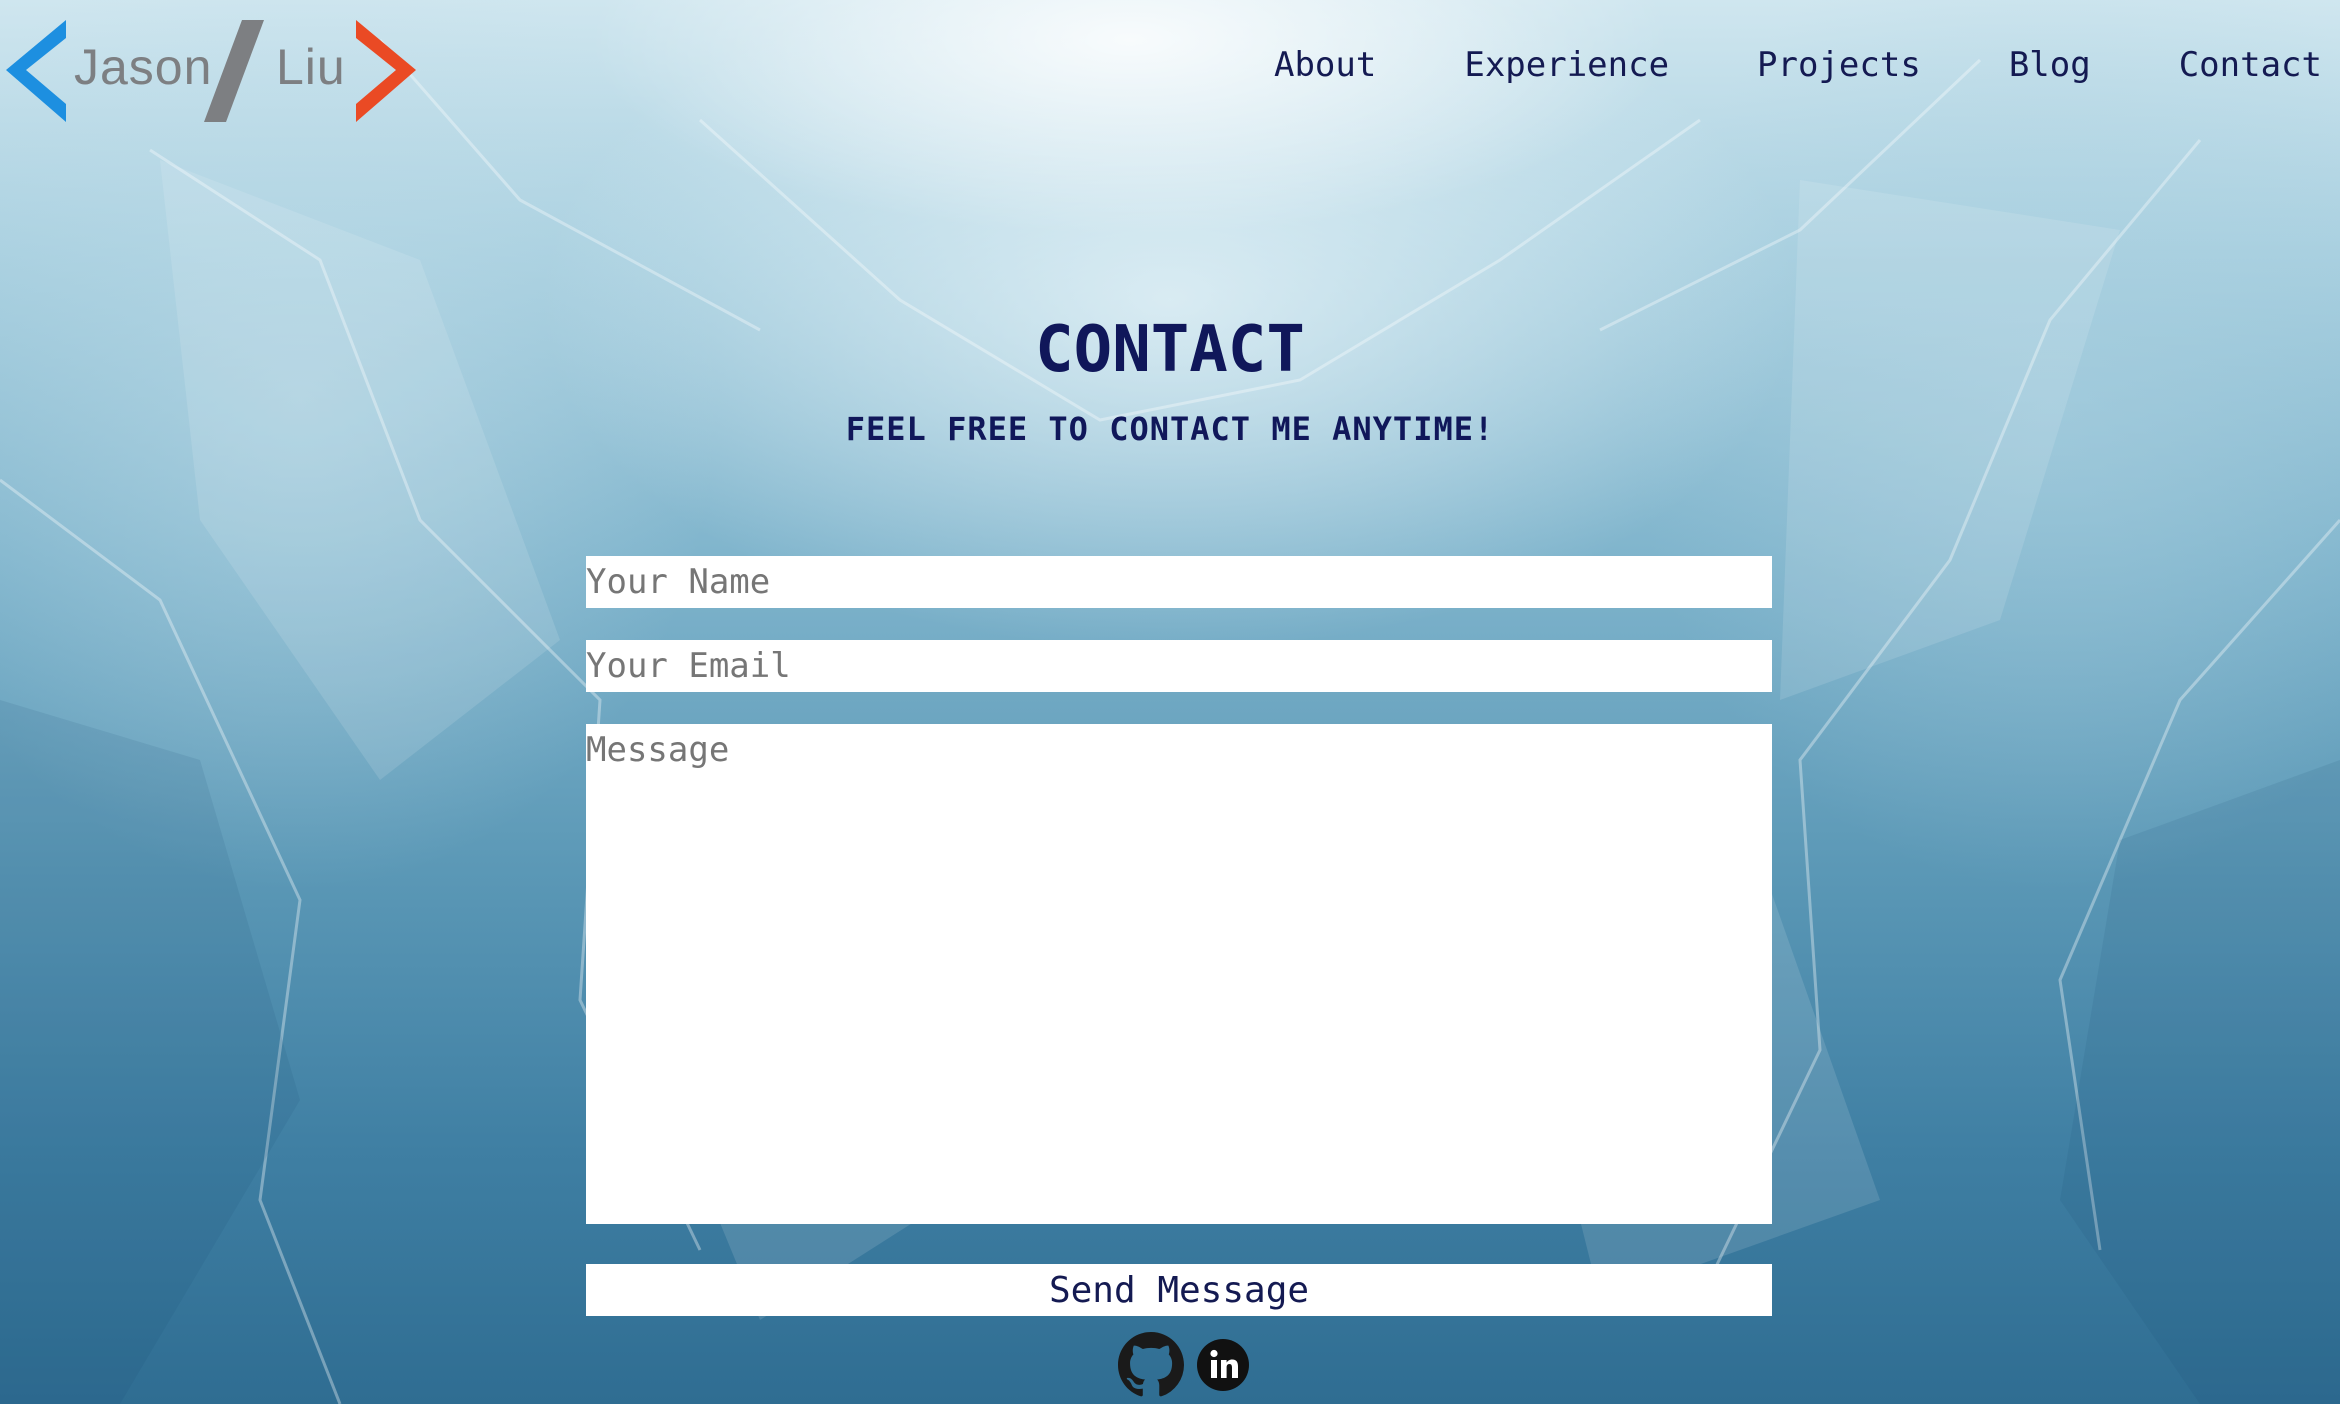 The height and width of the screenshot is (1404, 2340). I want to click on github-icon, so click(1151, 1364).